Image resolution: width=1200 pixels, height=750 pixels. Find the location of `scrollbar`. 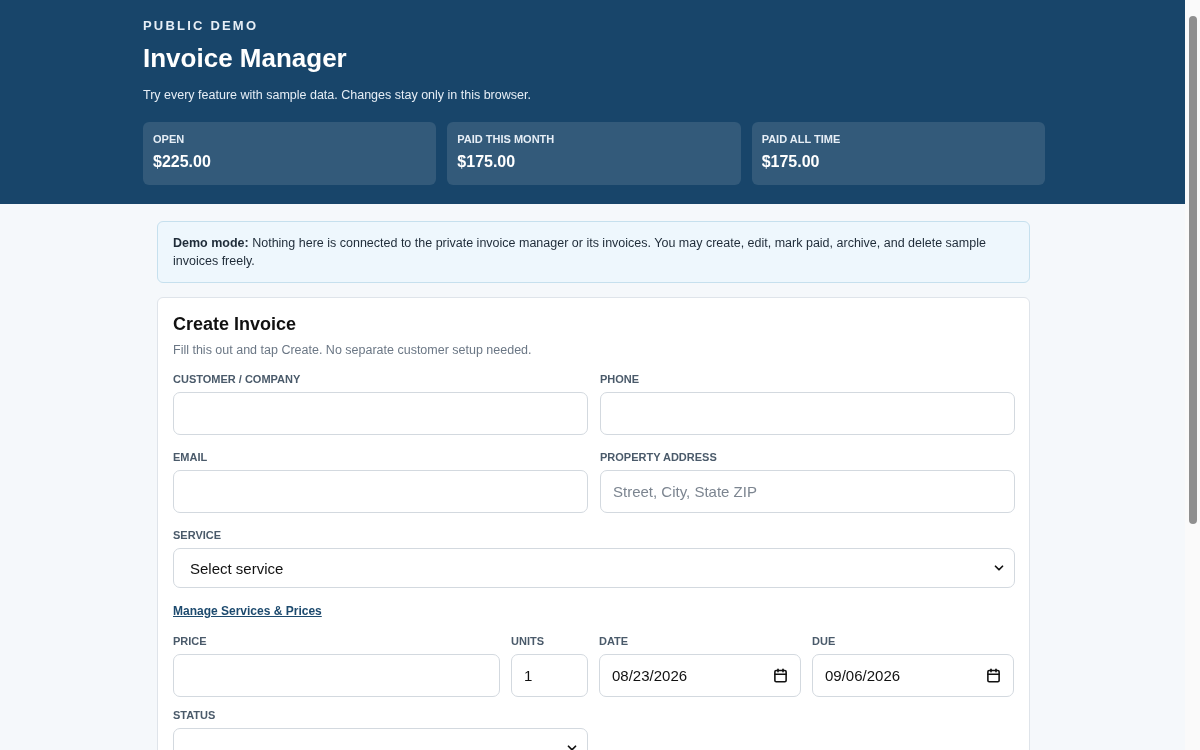

scrollbar is located at coordinates (1192, 375).